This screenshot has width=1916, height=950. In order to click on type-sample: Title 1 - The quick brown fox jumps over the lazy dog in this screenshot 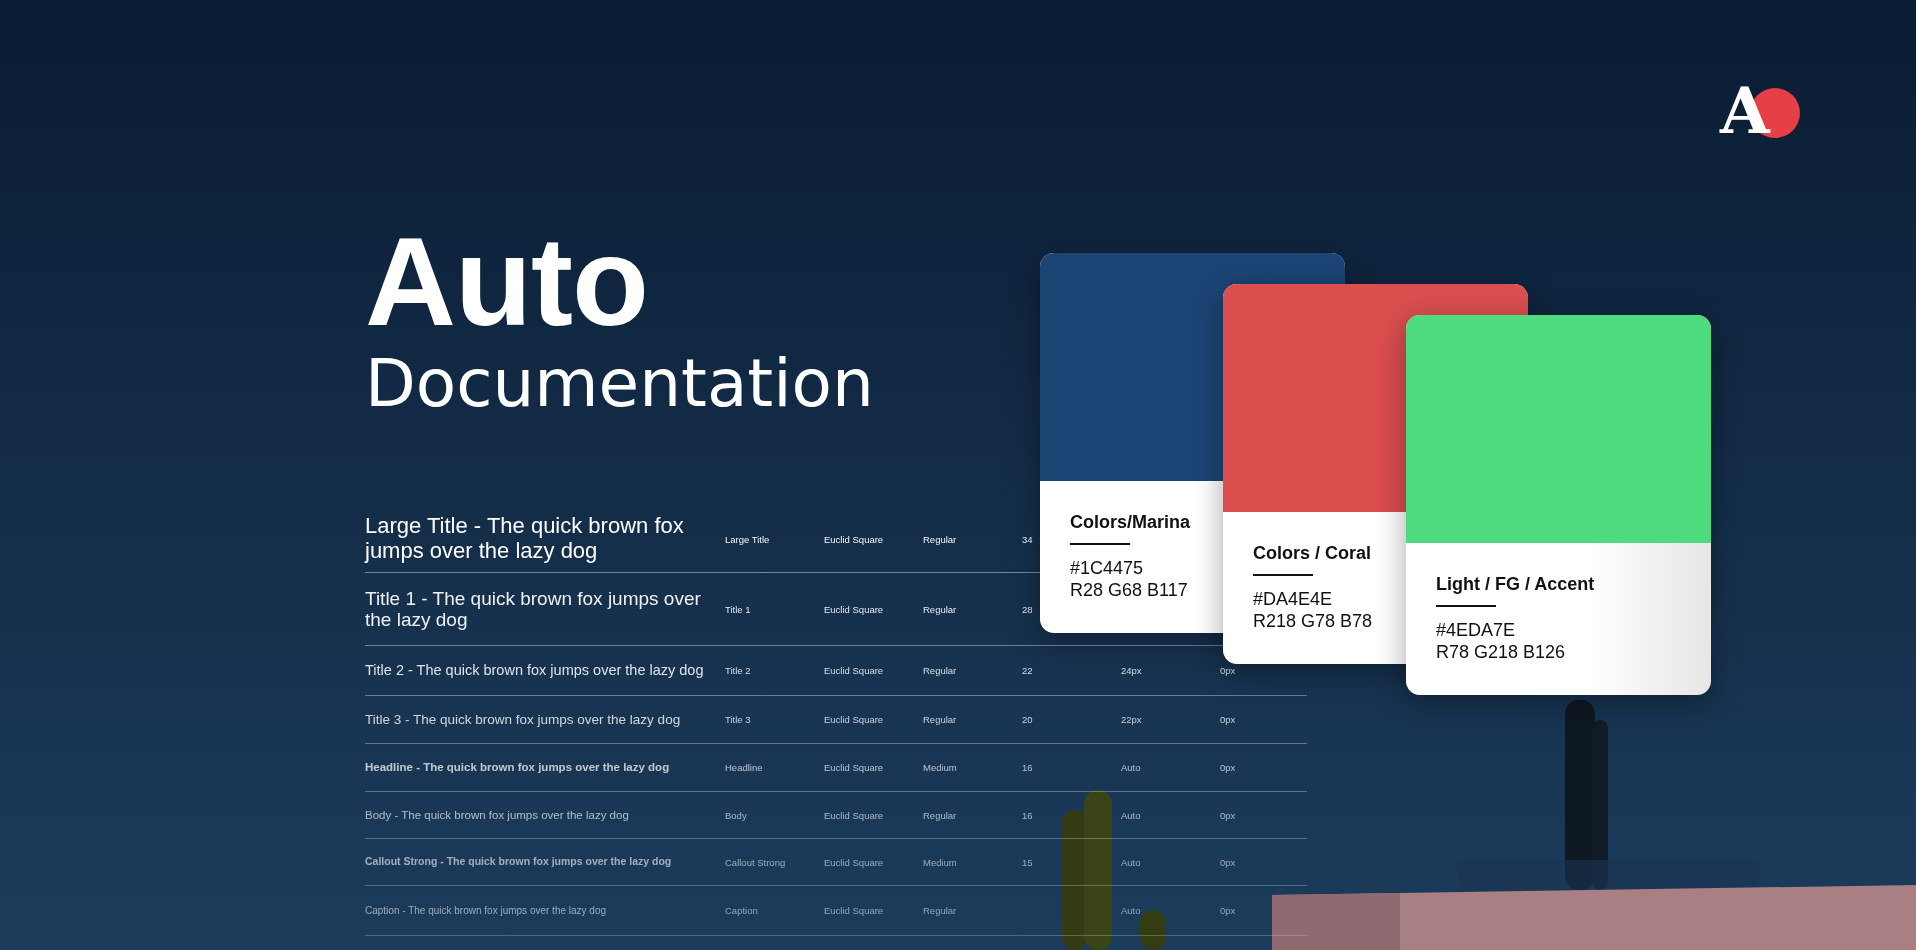, I will do `click(533, 609)`.